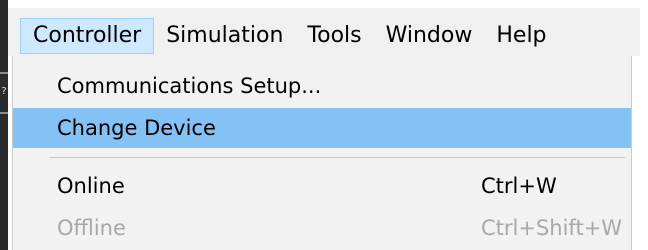 The height and width of the screenshot is (250, 648). What do you see at coordinates (521, 36) in the screenshot?
I see `menu-help: Help` at bounding box center [521, 36].